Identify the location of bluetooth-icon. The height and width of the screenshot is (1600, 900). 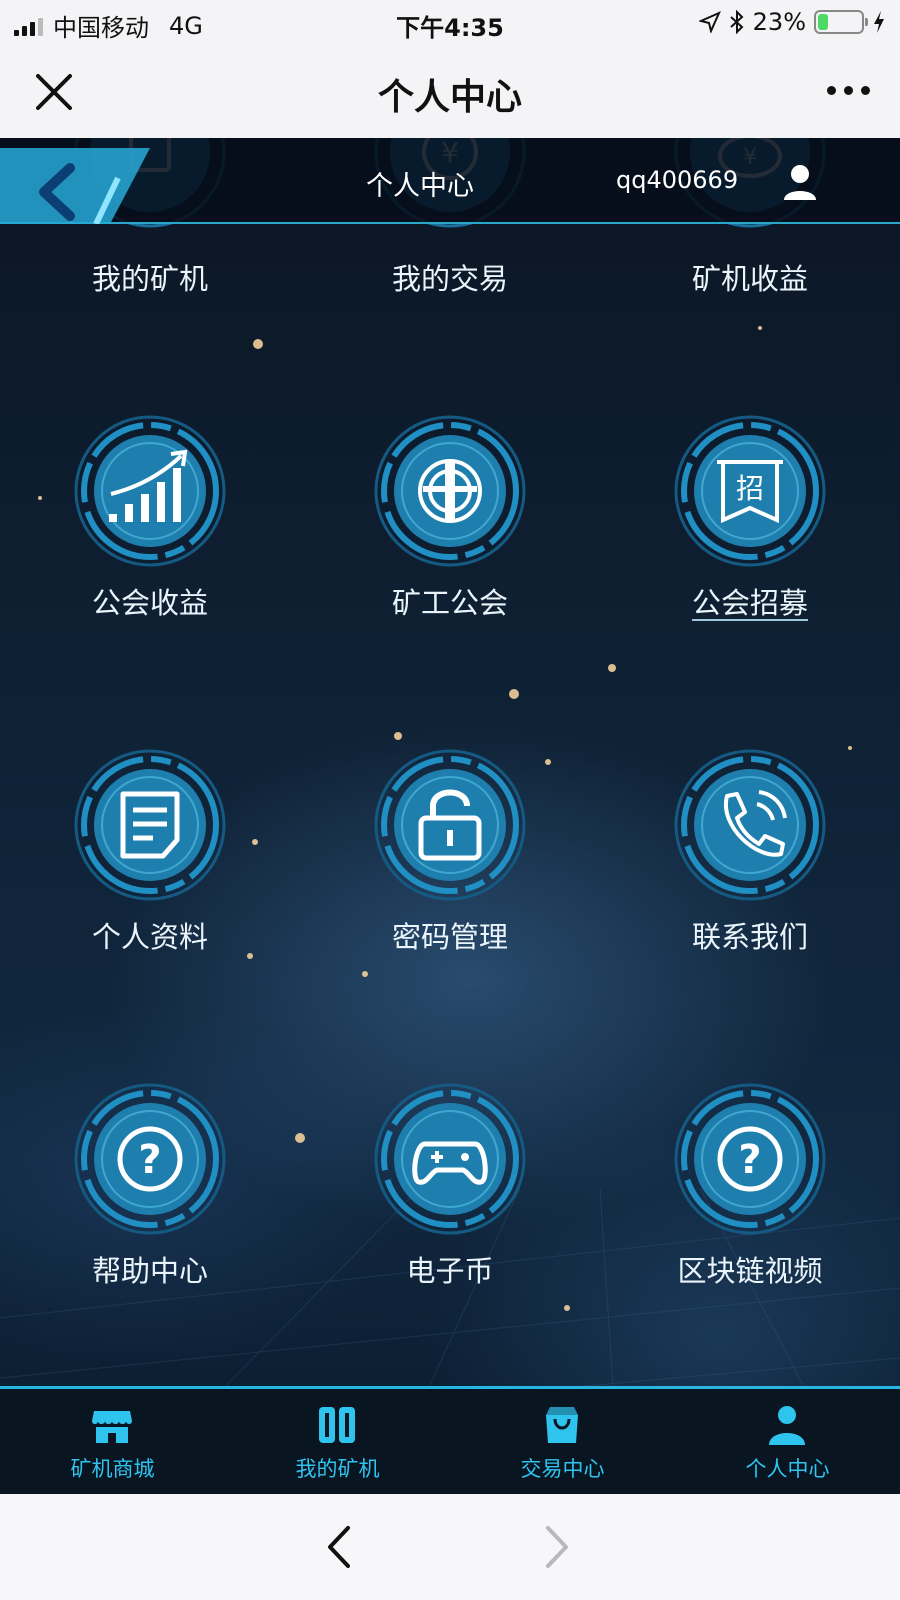
(736, 22).